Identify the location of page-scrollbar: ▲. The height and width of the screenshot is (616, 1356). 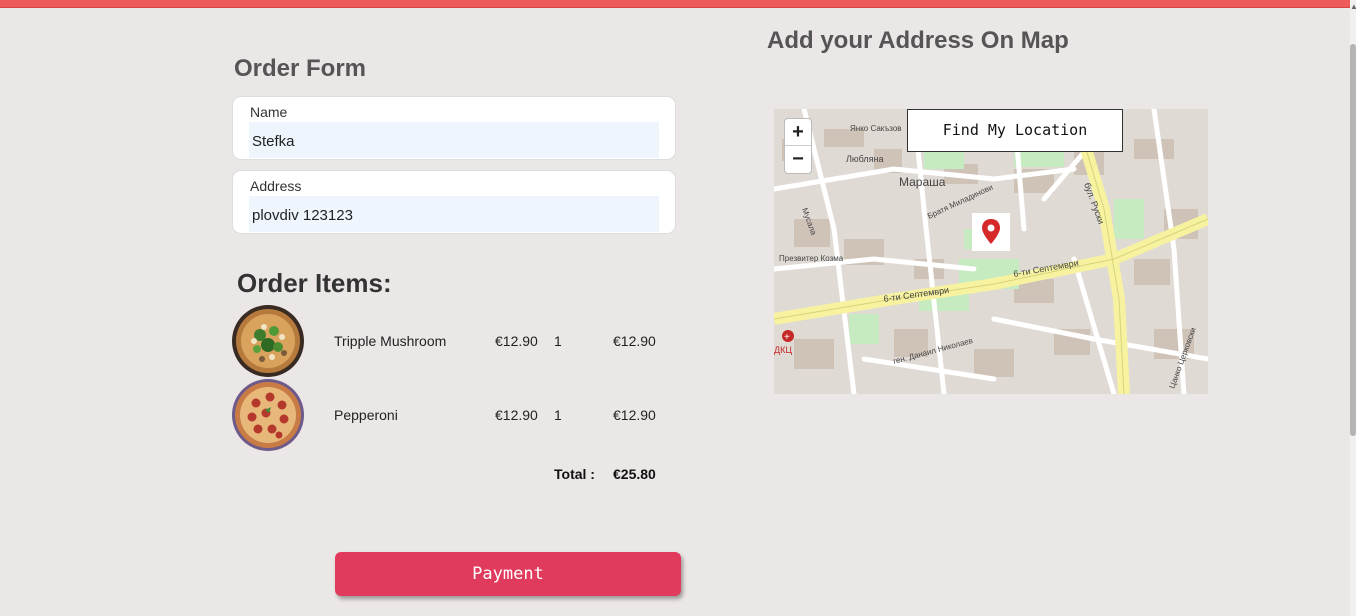
(1353, 308).